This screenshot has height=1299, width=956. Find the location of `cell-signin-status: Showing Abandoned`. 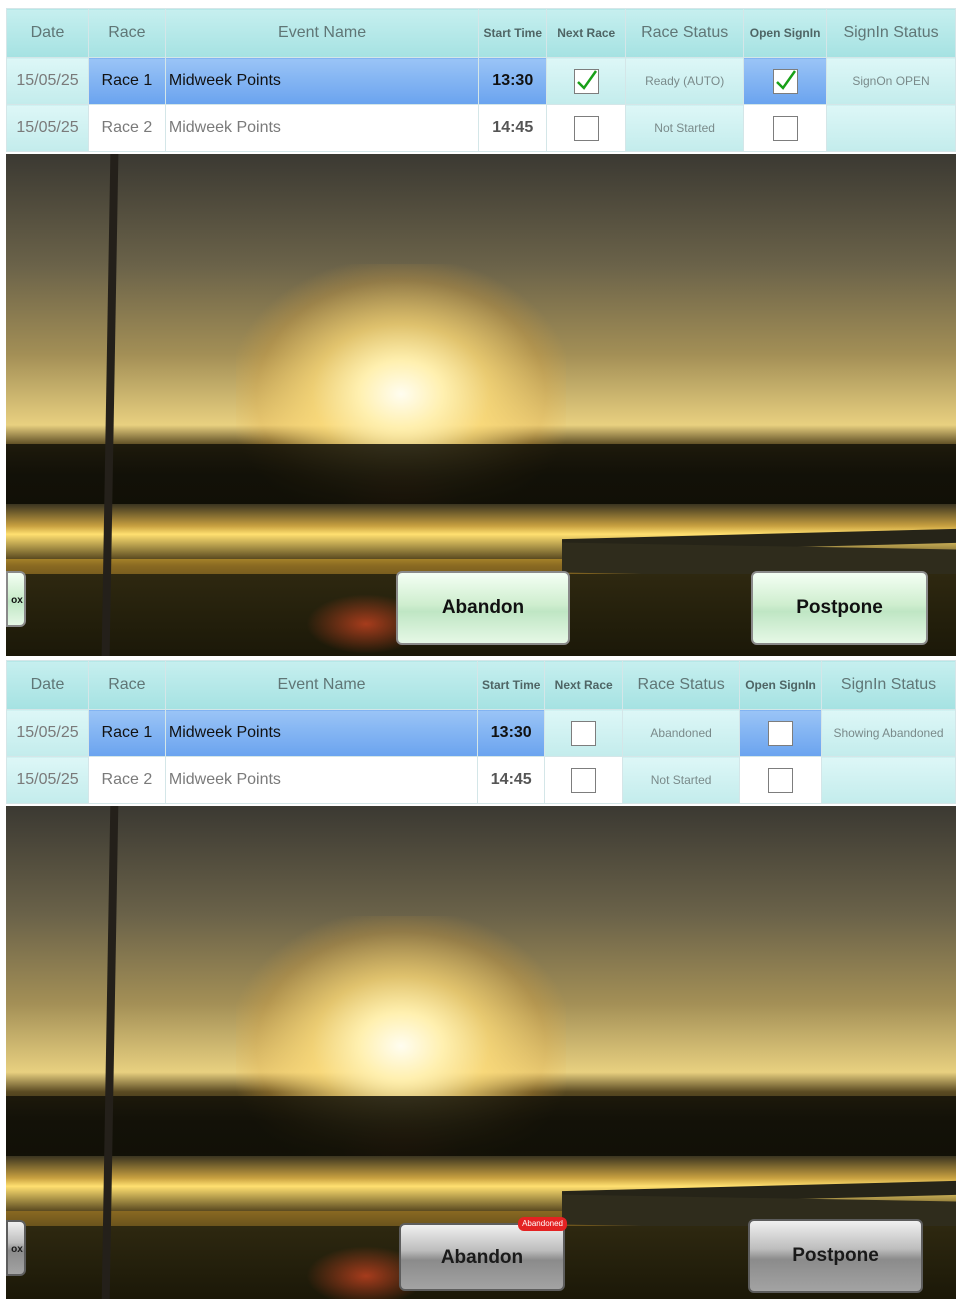

cell-signin-status: Showing Abandoned is located at coordinates (888, 733).